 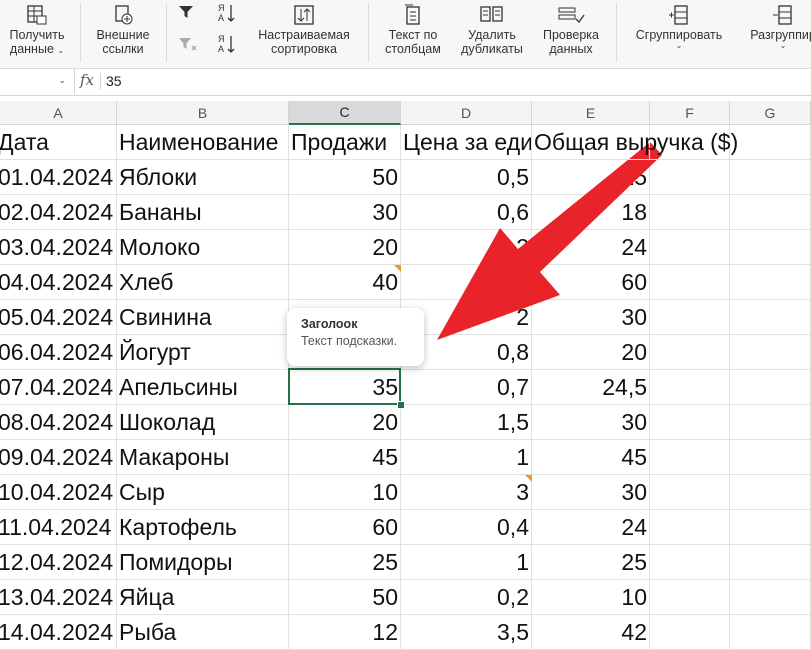 What do you see at coordinates (203, 562) in the screenshot?
I see `cell-name: Помидоры` at bounding box center [203, 562].